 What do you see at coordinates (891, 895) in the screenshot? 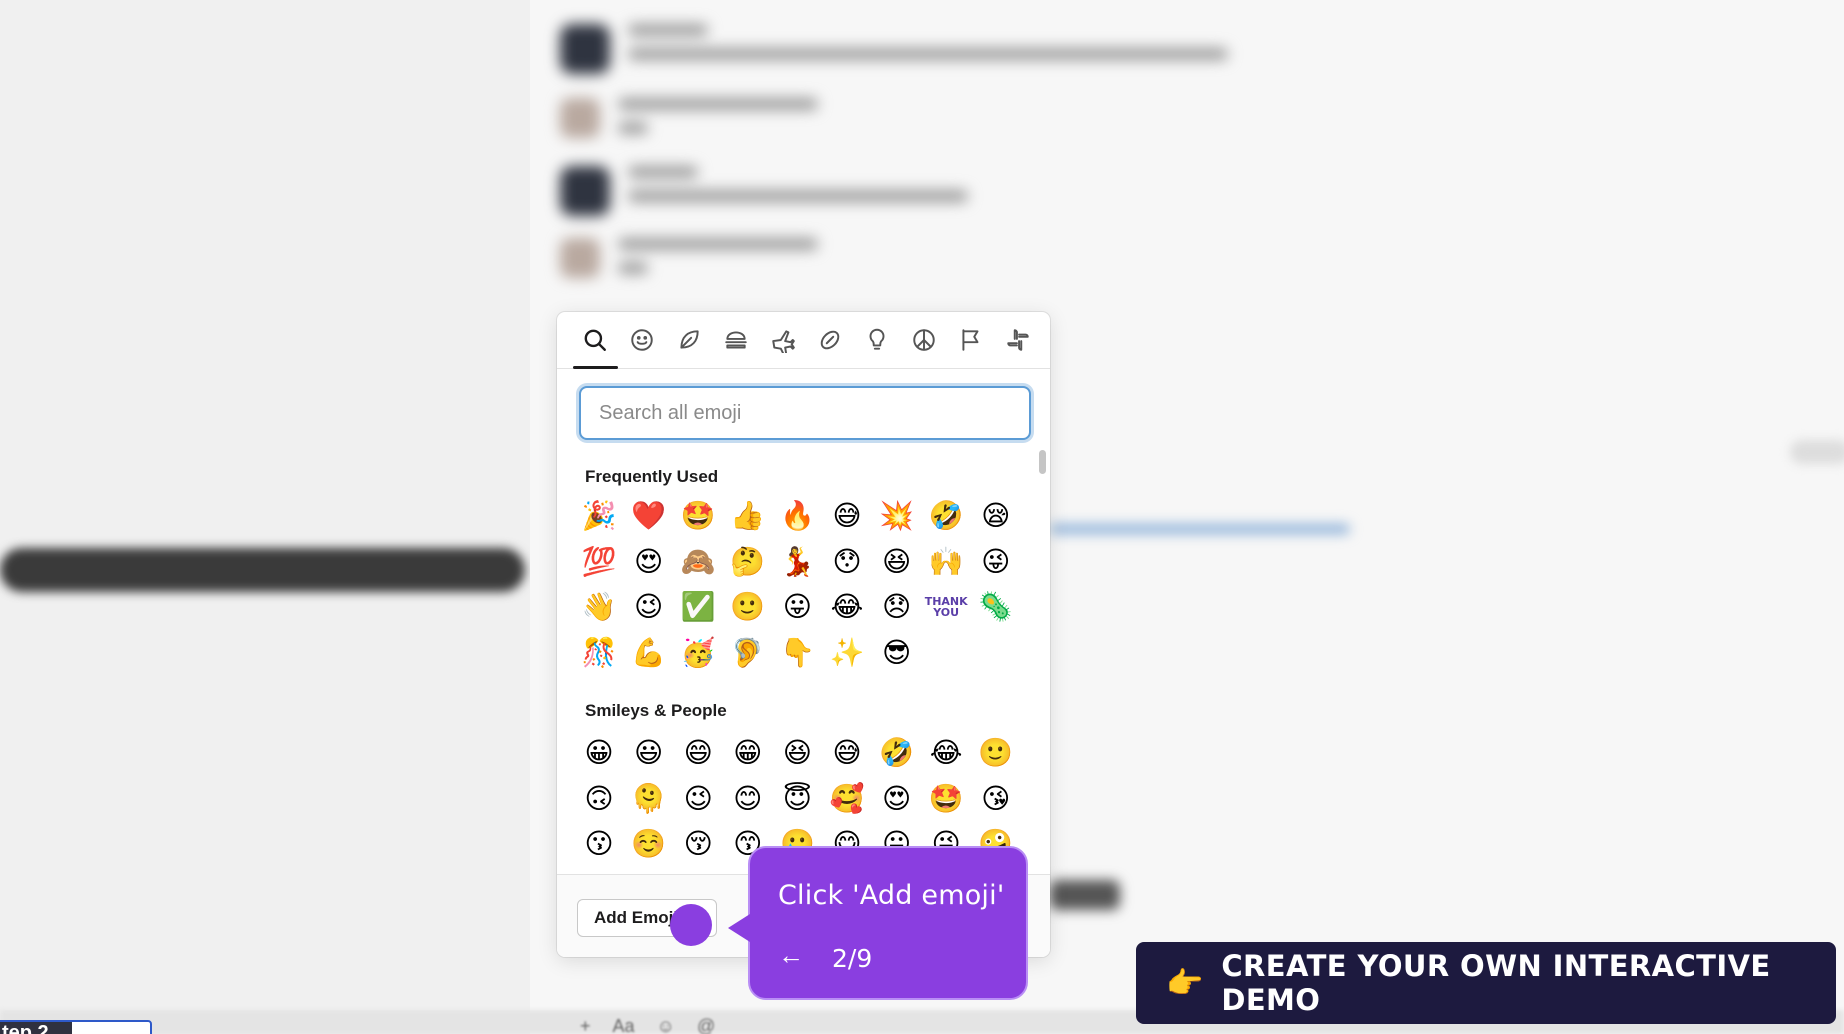
I see `tooltip-text: Click 'Add emoji'` at bounding box center [891, 895].